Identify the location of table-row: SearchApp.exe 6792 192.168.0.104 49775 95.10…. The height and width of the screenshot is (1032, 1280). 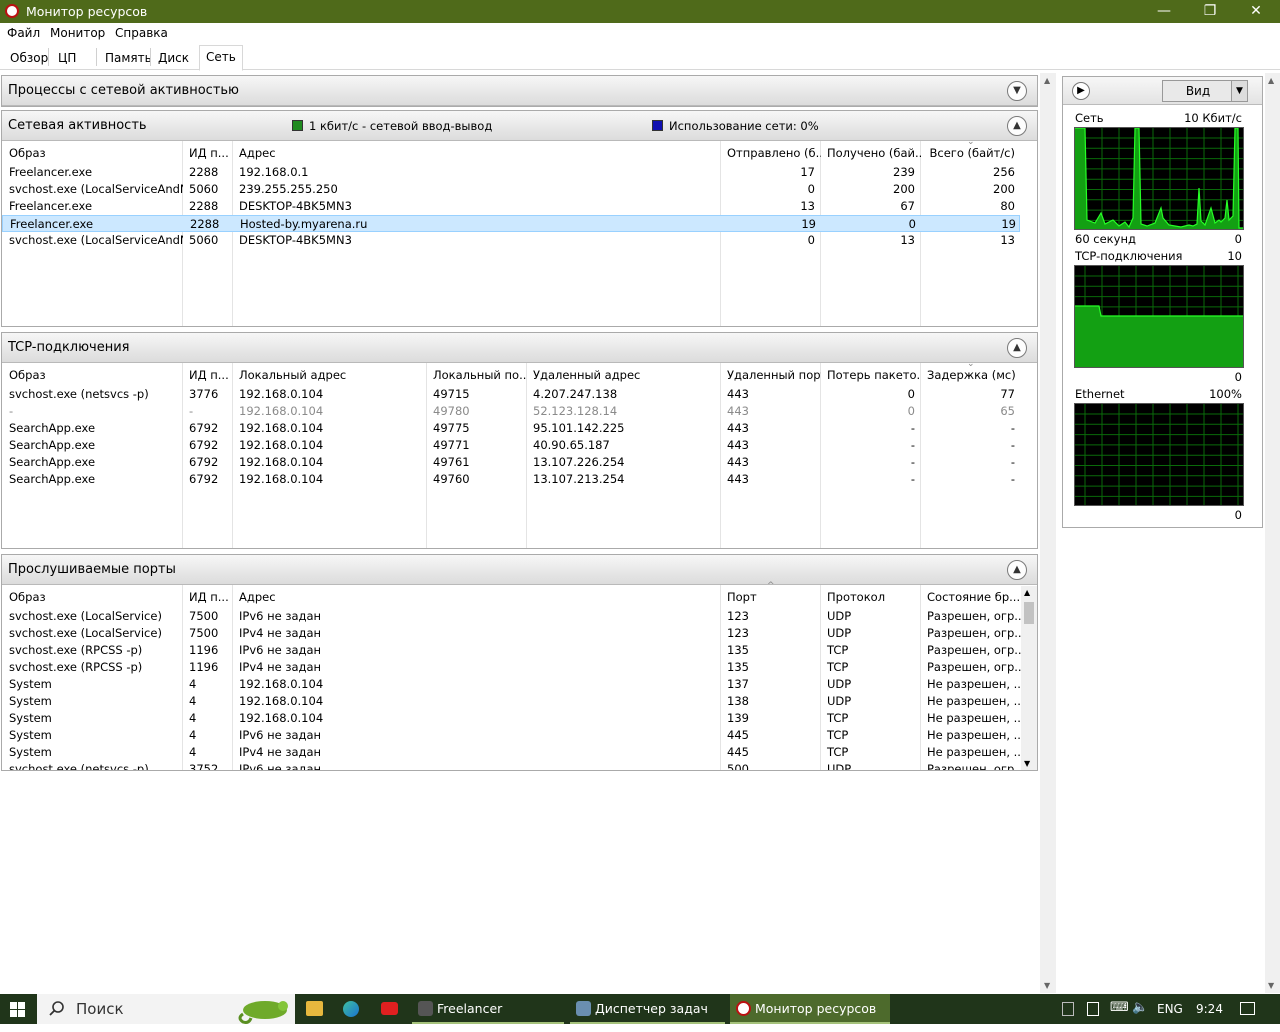
(511, 428).